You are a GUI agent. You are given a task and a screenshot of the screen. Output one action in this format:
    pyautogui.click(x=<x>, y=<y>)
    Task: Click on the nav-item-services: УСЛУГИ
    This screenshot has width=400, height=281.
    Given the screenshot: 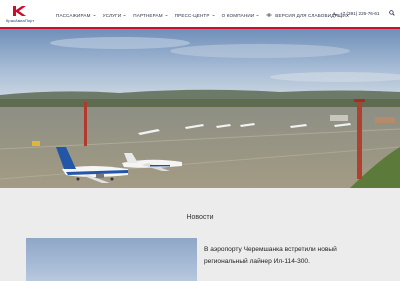 What is the action you would take?
    pyautogui.click(x=115, y=15)
    